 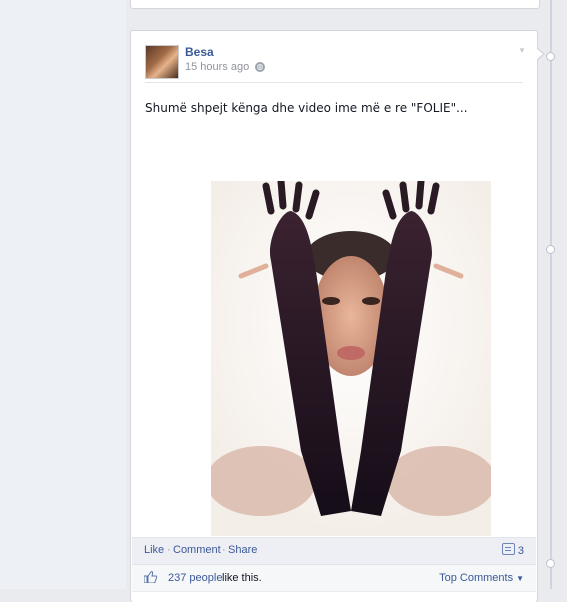 What do you see at coordinates (260, 67) in the screenshot?
I see `globe-icon: ◍` at bounding box center [260, 67].